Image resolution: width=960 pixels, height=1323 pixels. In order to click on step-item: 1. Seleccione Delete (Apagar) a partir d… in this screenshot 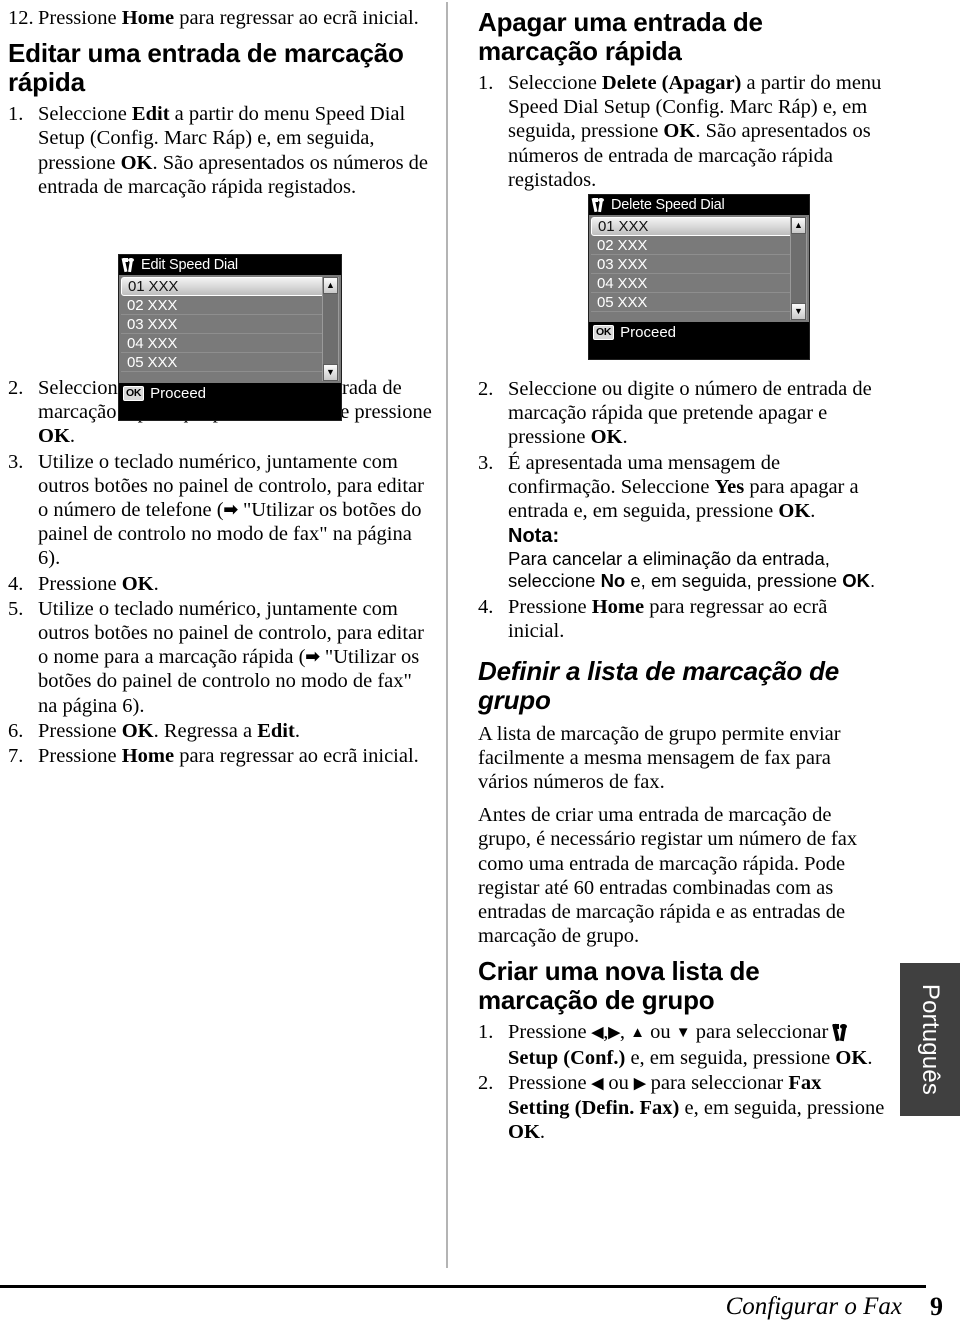, I will do `click(682, 131)`.